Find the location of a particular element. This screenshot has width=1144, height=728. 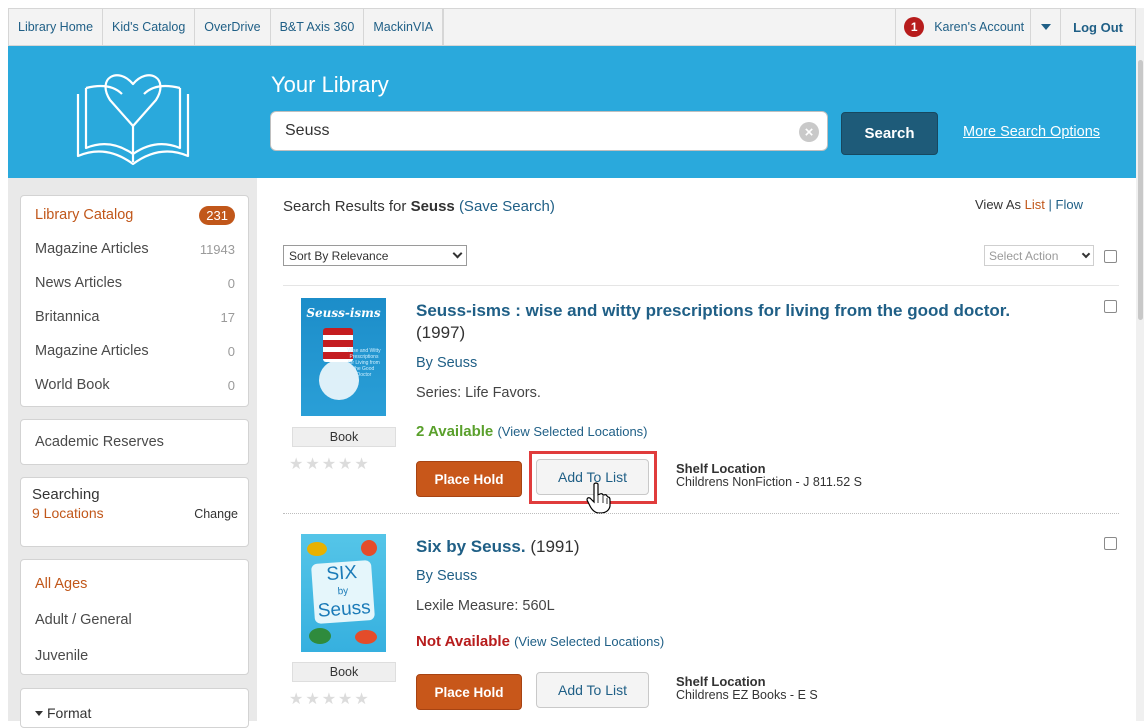

view-list-link: List is located at coordinates (1035, 204).